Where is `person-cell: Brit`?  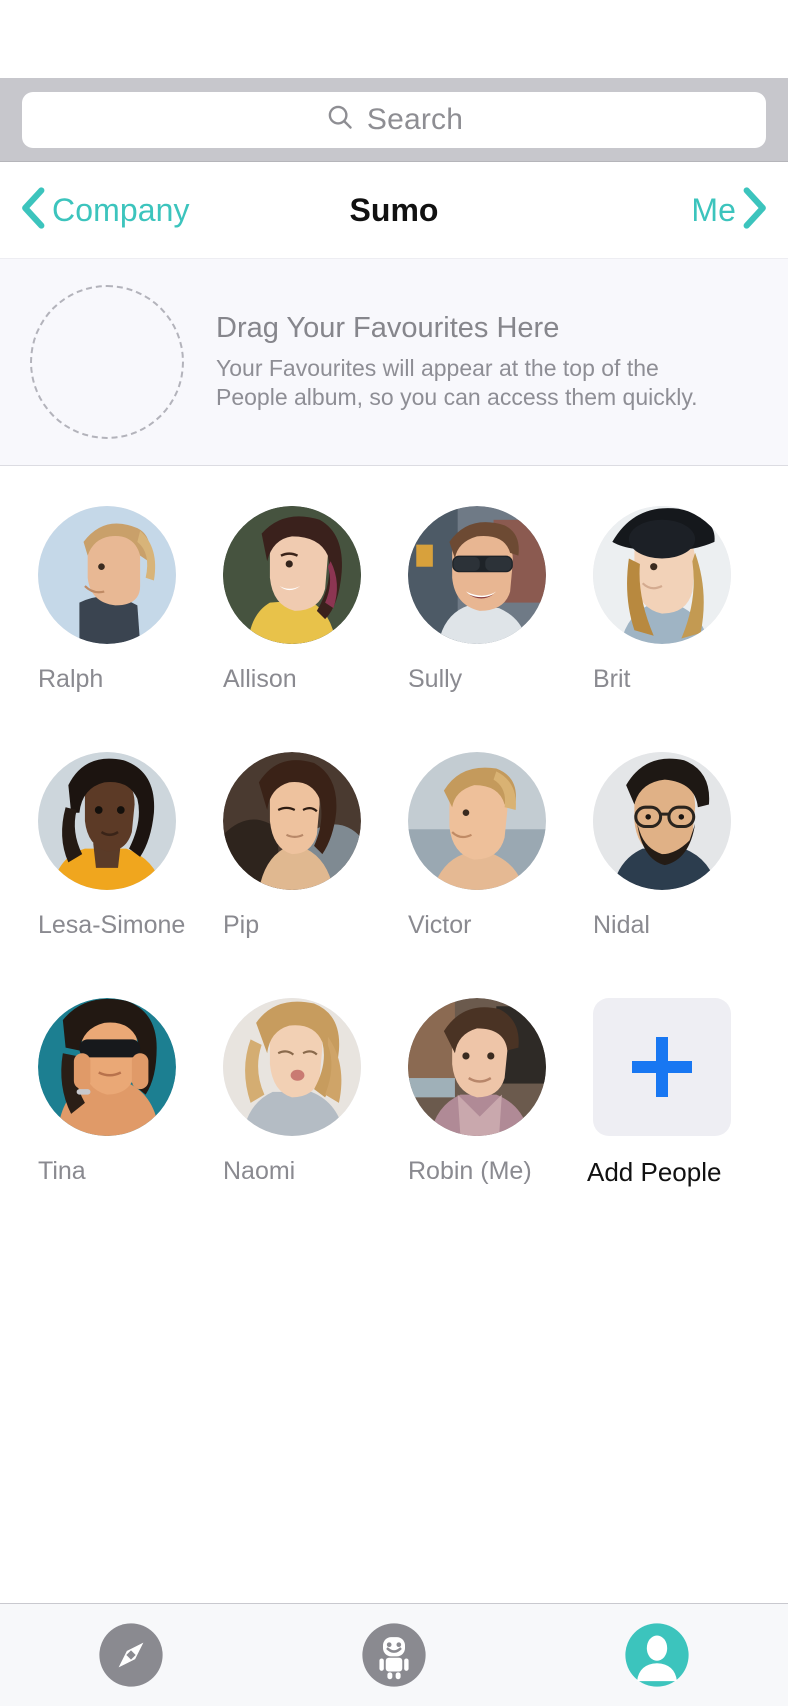 person-cell: Brit is located at coordinates (671, 600).